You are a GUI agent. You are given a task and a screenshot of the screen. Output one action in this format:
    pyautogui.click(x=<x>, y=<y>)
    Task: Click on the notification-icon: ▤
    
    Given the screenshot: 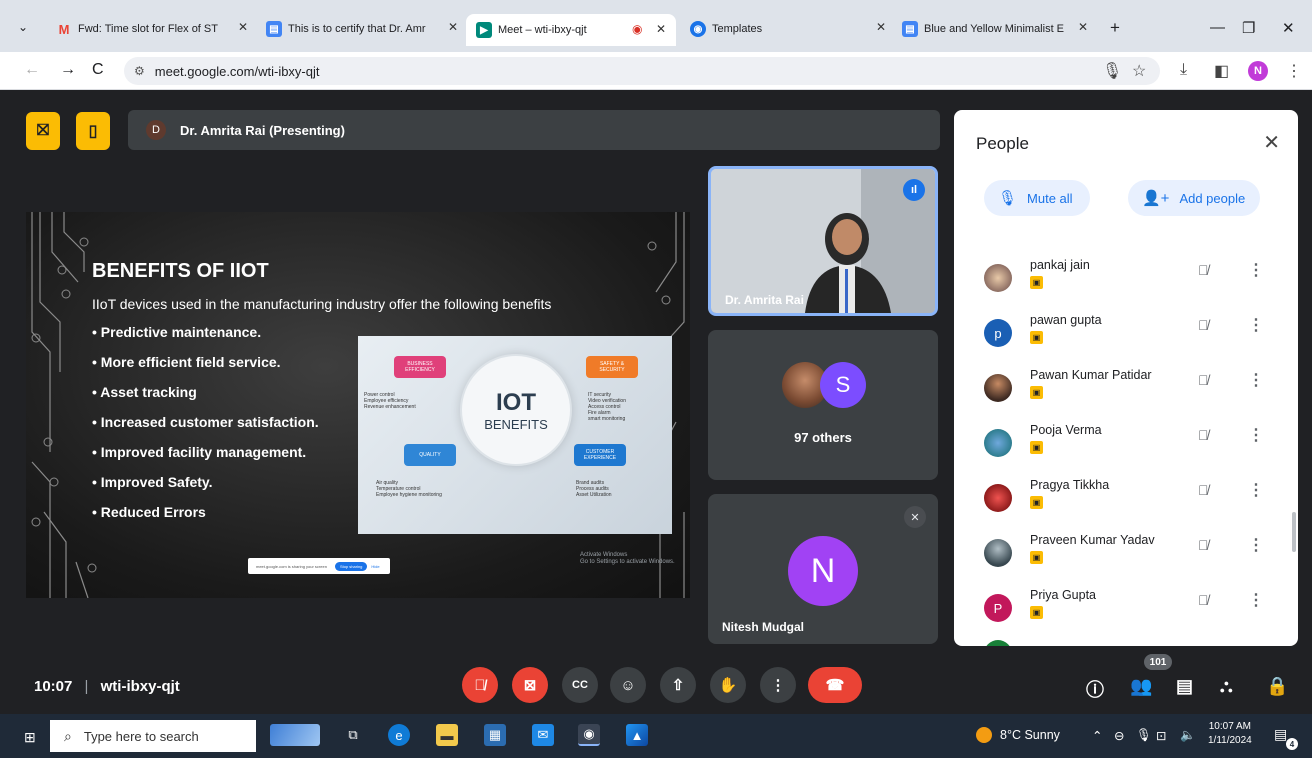 What is the action you would take?
    pyautogui.click(x=1280, y=734)
    